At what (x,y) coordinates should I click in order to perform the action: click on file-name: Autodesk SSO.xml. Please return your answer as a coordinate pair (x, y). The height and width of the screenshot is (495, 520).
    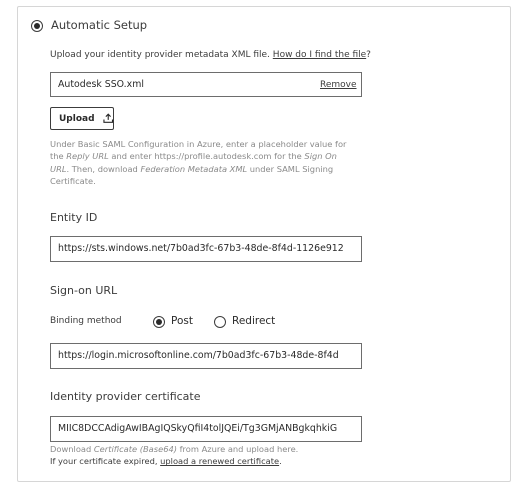
    Looking at the image, I should click on (101, 84).